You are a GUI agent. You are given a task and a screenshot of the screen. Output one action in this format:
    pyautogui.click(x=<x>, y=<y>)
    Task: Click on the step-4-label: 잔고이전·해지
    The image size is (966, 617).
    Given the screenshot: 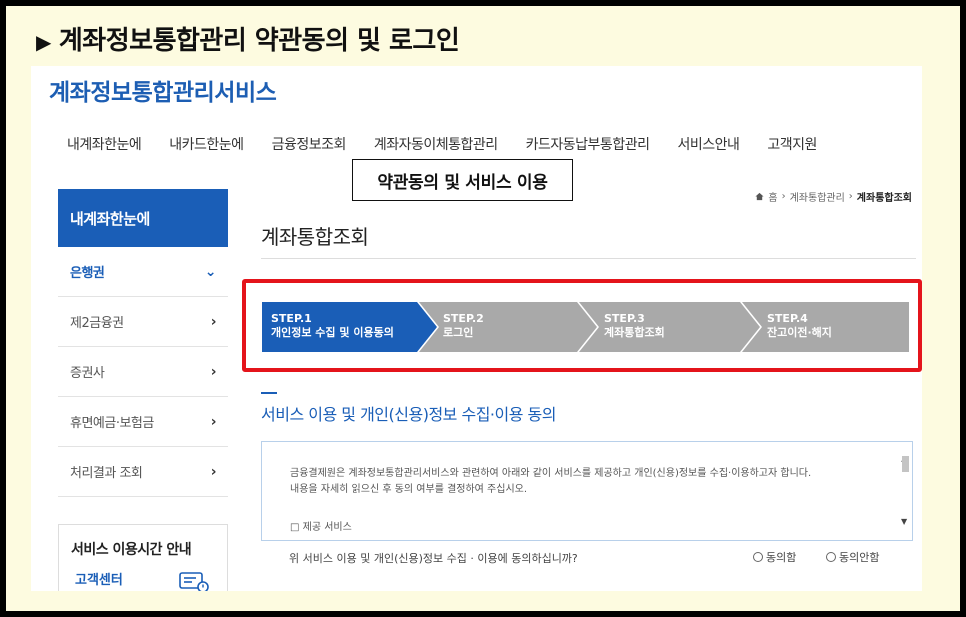 What is the action you would take?
    pyautogui.click(x=799, y=332)
    